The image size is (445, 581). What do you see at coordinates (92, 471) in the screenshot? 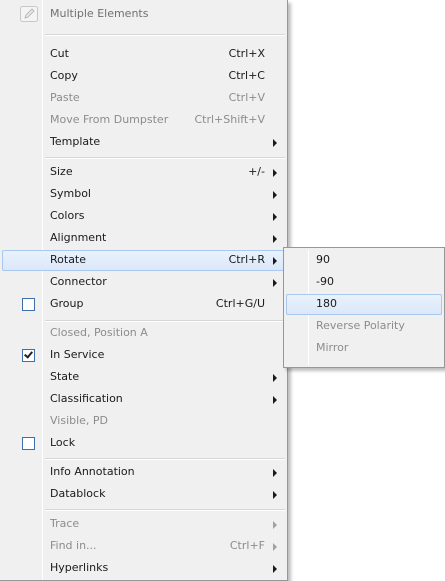
I see `menu-item-label: Info Annotation` at bounding box center [92, 471].